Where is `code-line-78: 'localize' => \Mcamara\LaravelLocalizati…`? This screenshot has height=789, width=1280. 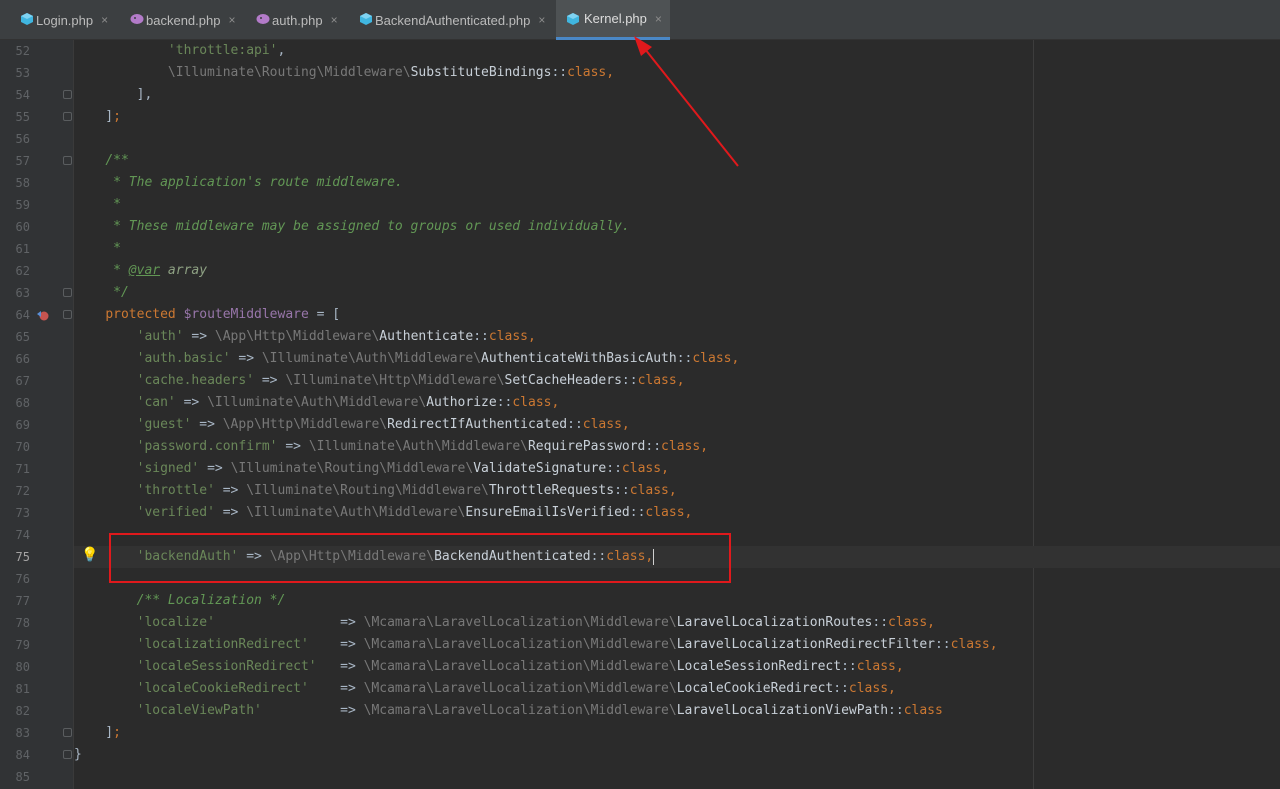
code-line-78: 'localize' => \Mcamara\LaravelLocalizati… is located at coordinates (535, 622).